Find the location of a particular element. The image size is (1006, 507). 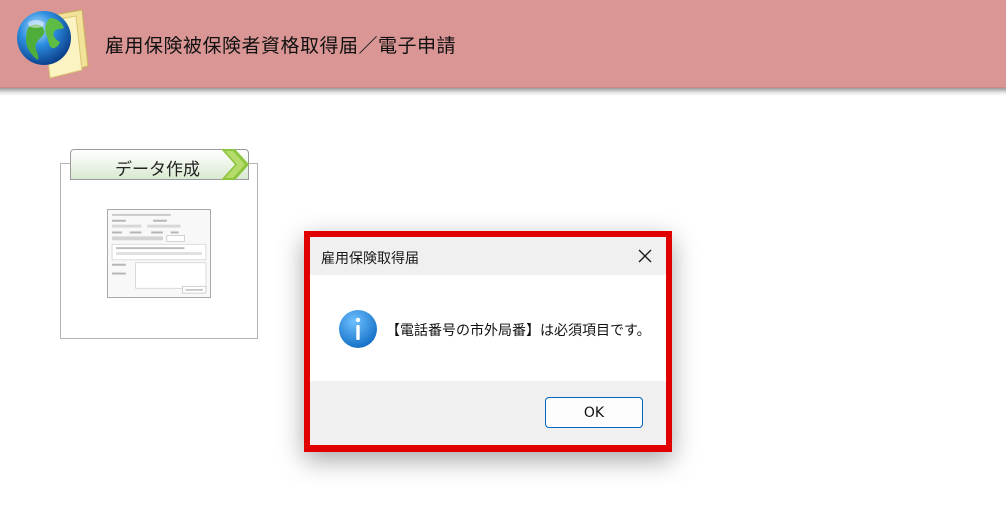

dialog-title: 雇用保険取得届 is located at coordinates (370, 259).